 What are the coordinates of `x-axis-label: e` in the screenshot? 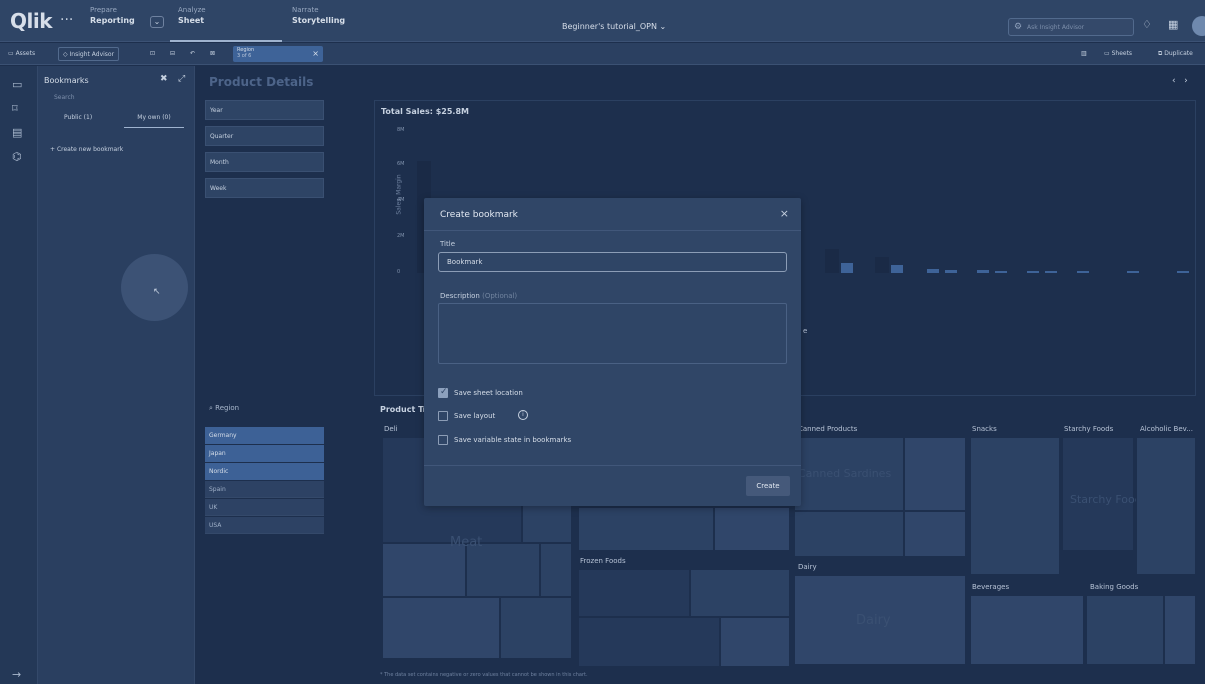 It's located at (805, 331).